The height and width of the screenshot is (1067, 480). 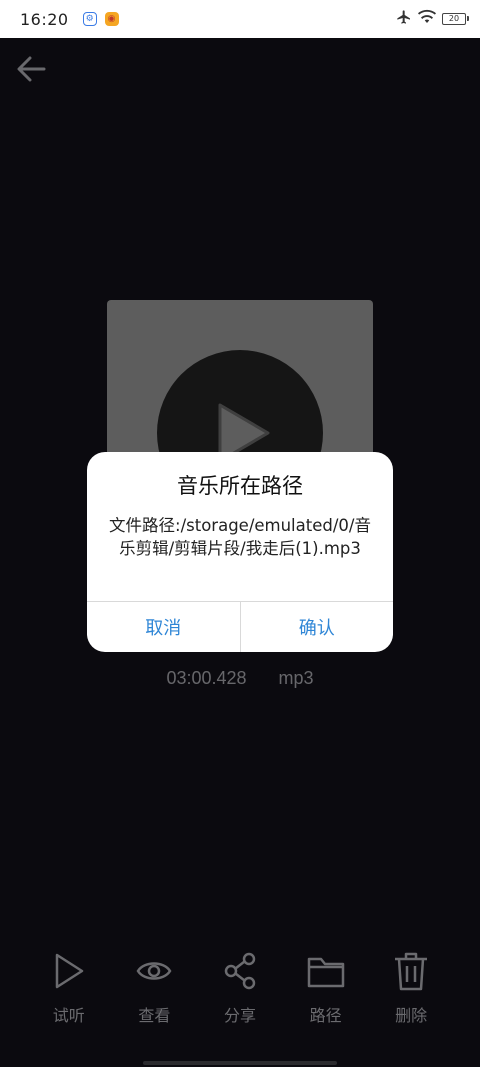 I want to click on dialog-title: 音乐所在路径, so click(x=240, y=486).